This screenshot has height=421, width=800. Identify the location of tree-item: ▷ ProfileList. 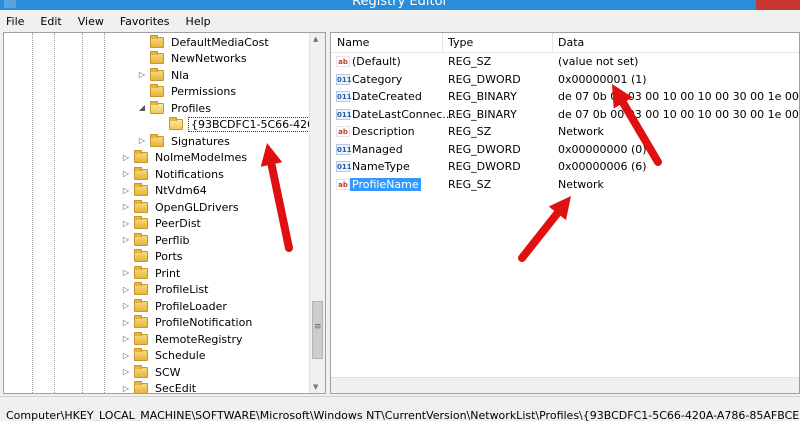
(166, 290).